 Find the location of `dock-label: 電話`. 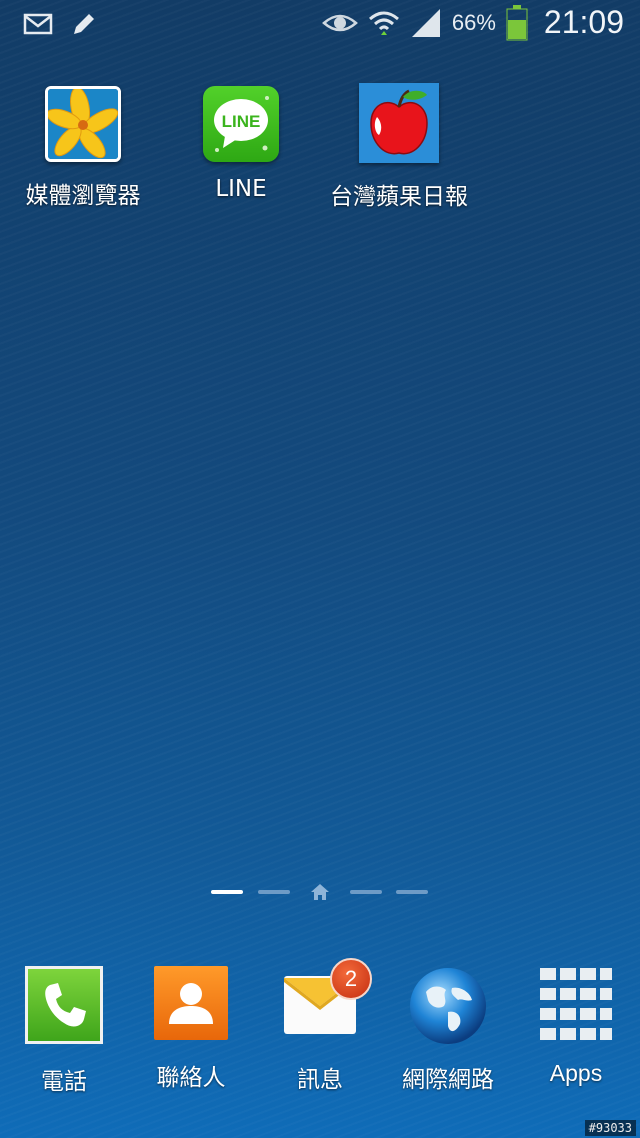

dock-label: 電話 is located at coordinates (64, 1082).